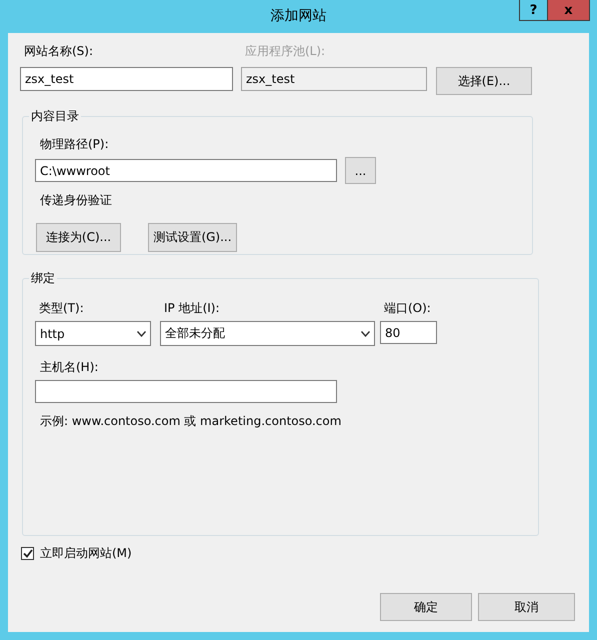 This screenshot has width=597, height=640. What do you see at coordinates (298, 16) in the screenshot?
I see `window-title: 添加网站` at bounding box center [298, 16].